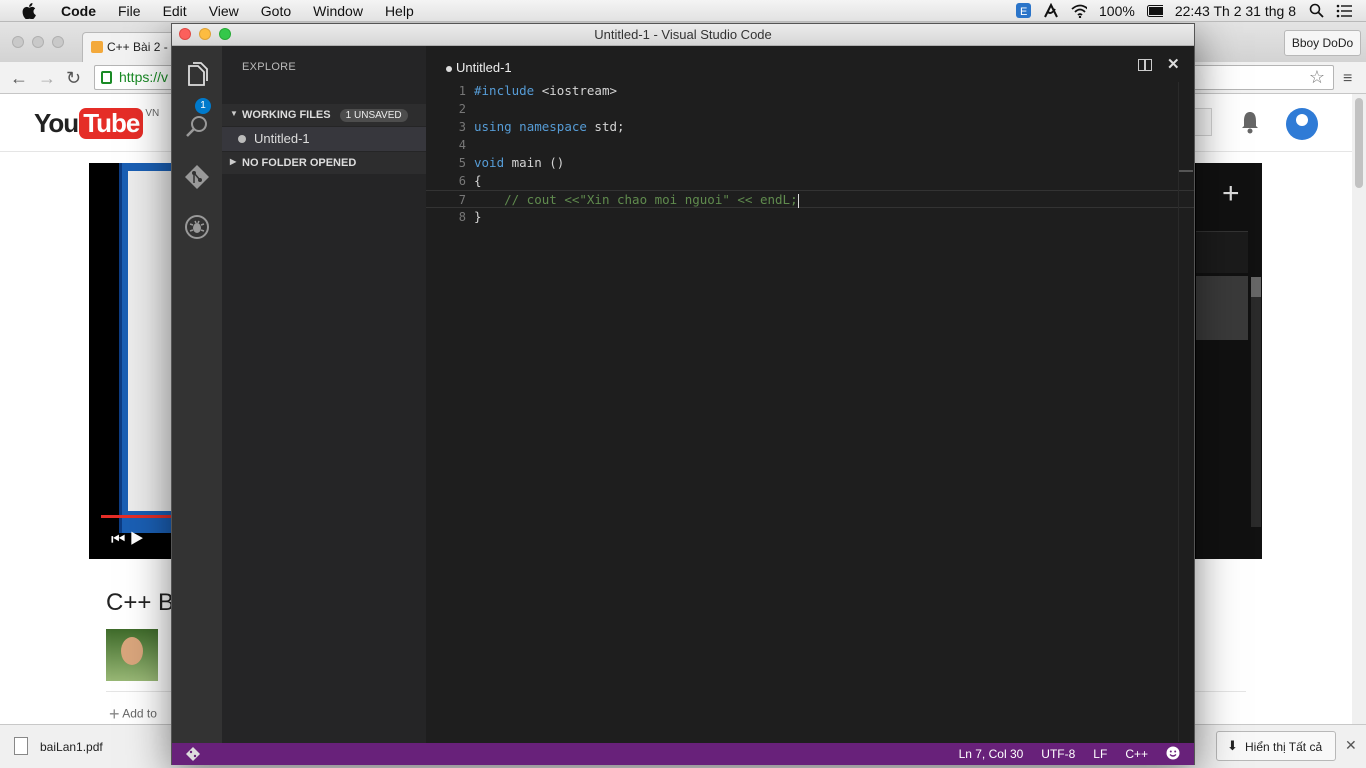  I want to click on play-controls: ⏮ ▶, so click(127, 540).